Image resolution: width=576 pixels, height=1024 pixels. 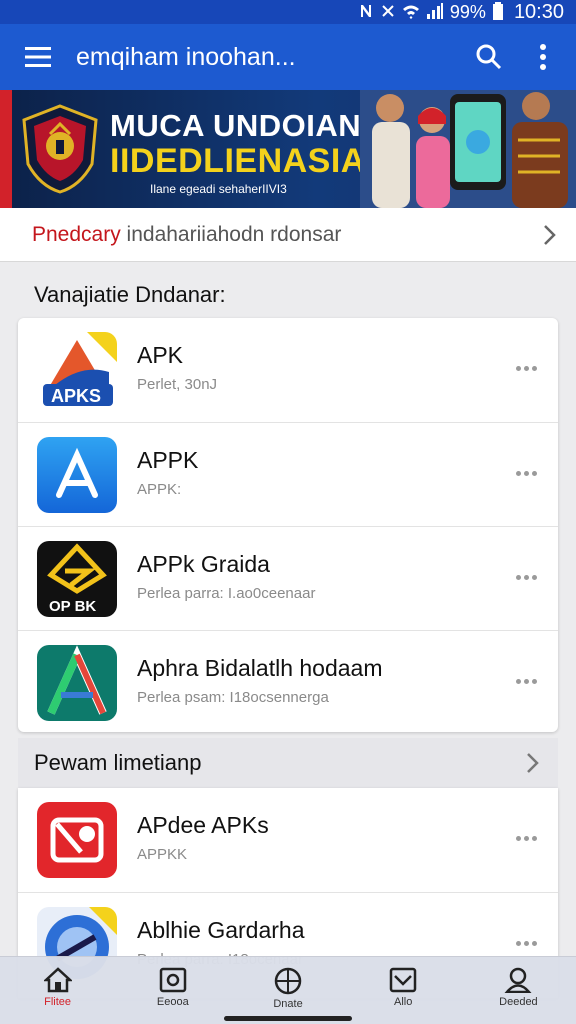 What do you see at coordinates (77, 840) in the screenshot?
I see `red-badge-icon` at bounding box center [77, 840].